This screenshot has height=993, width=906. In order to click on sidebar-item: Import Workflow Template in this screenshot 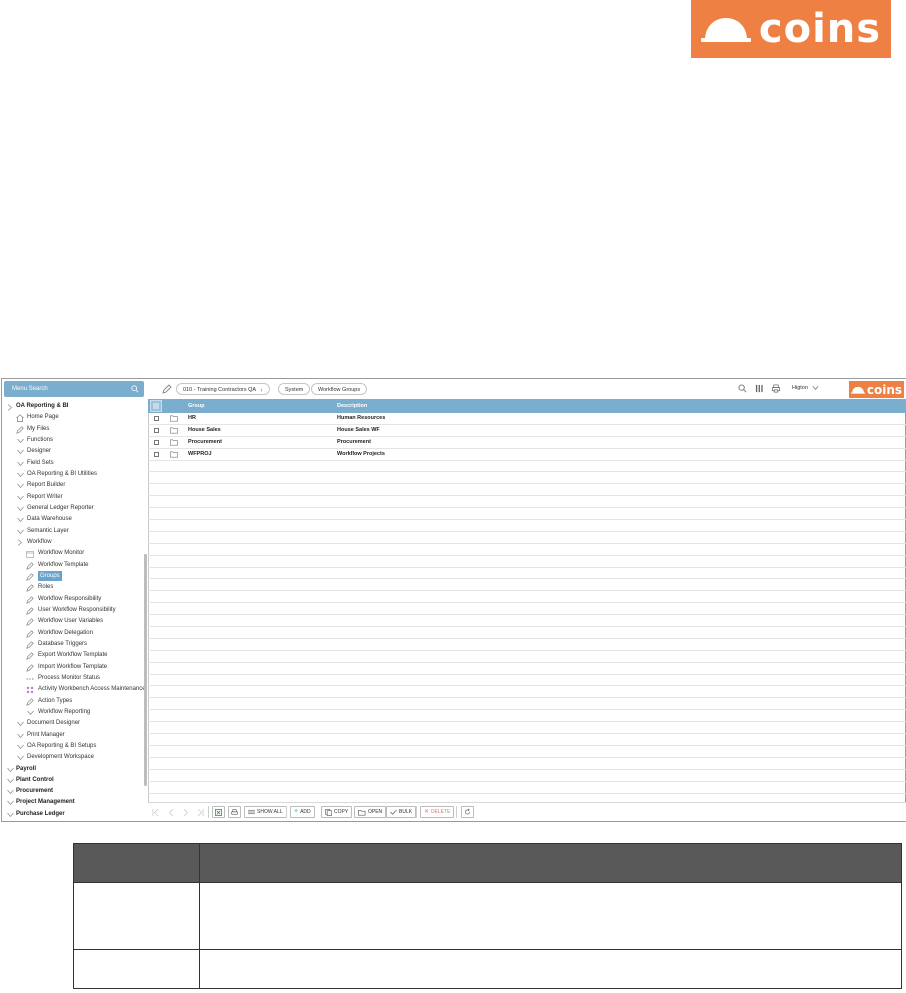, I will do `click(73, 667)`.